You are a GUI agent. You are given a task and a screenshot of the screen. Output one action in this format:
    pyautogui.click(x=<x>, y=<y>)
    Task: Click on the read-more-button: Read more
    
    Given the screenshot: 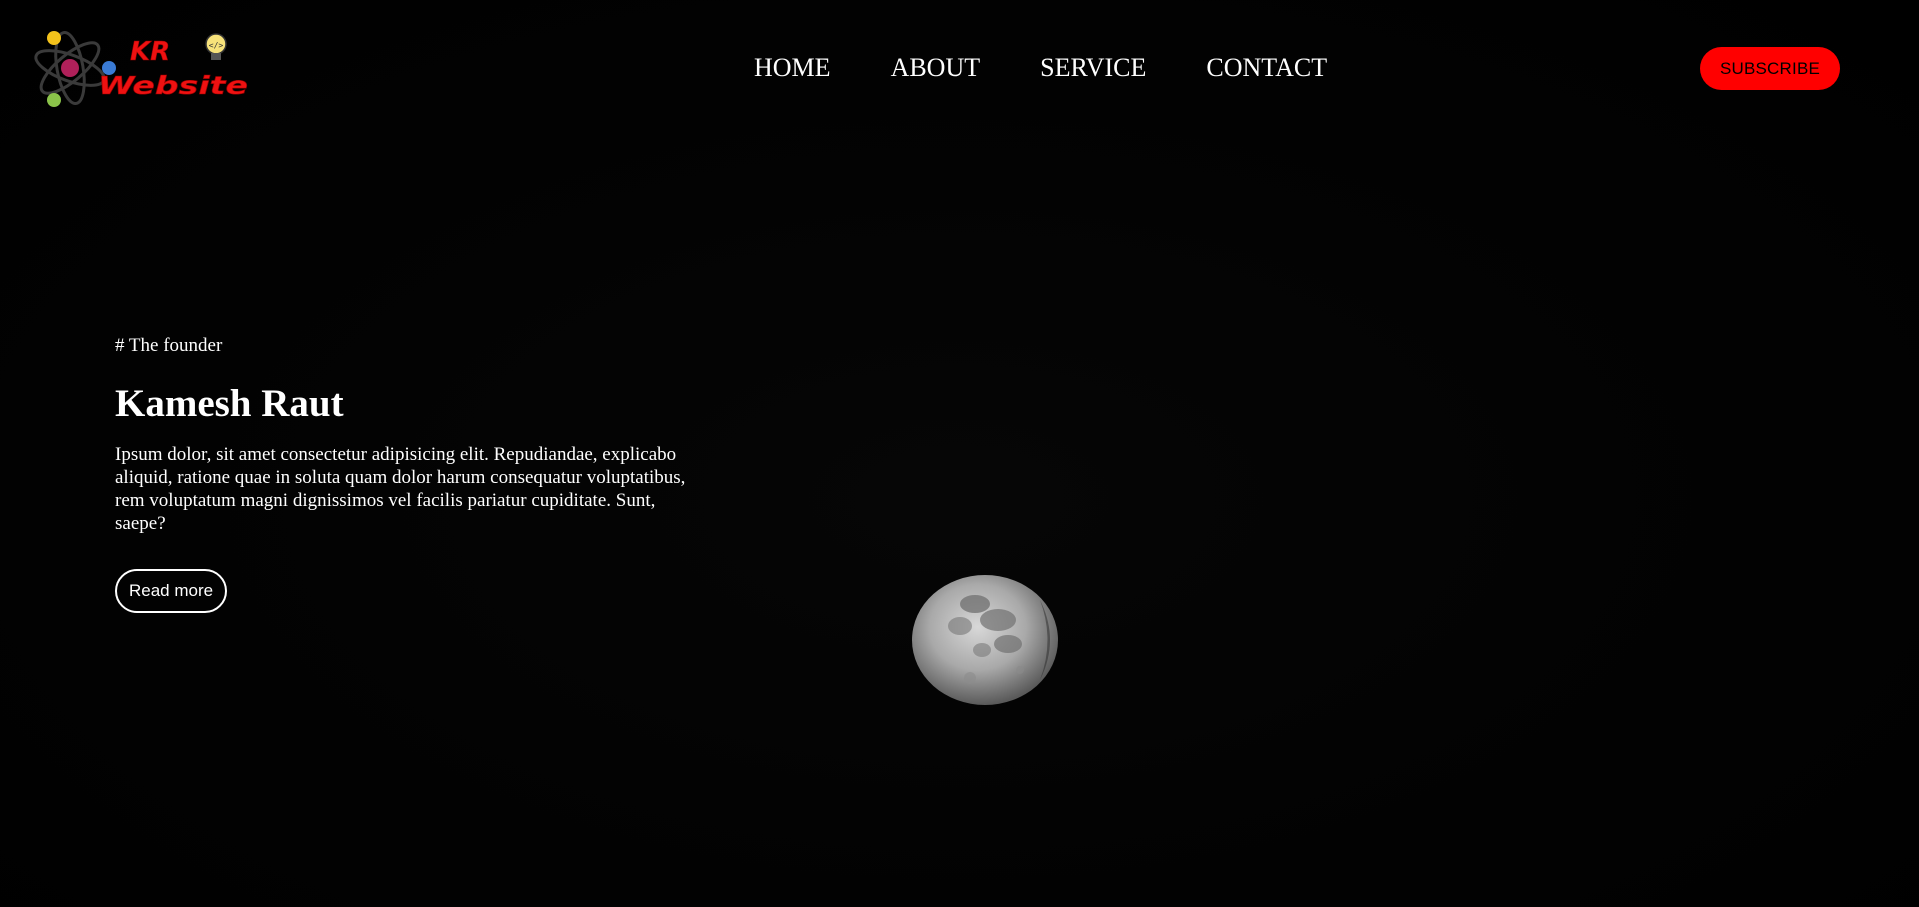 What is the action you would take?
    pyautogui.click(x=171, y=591)
    